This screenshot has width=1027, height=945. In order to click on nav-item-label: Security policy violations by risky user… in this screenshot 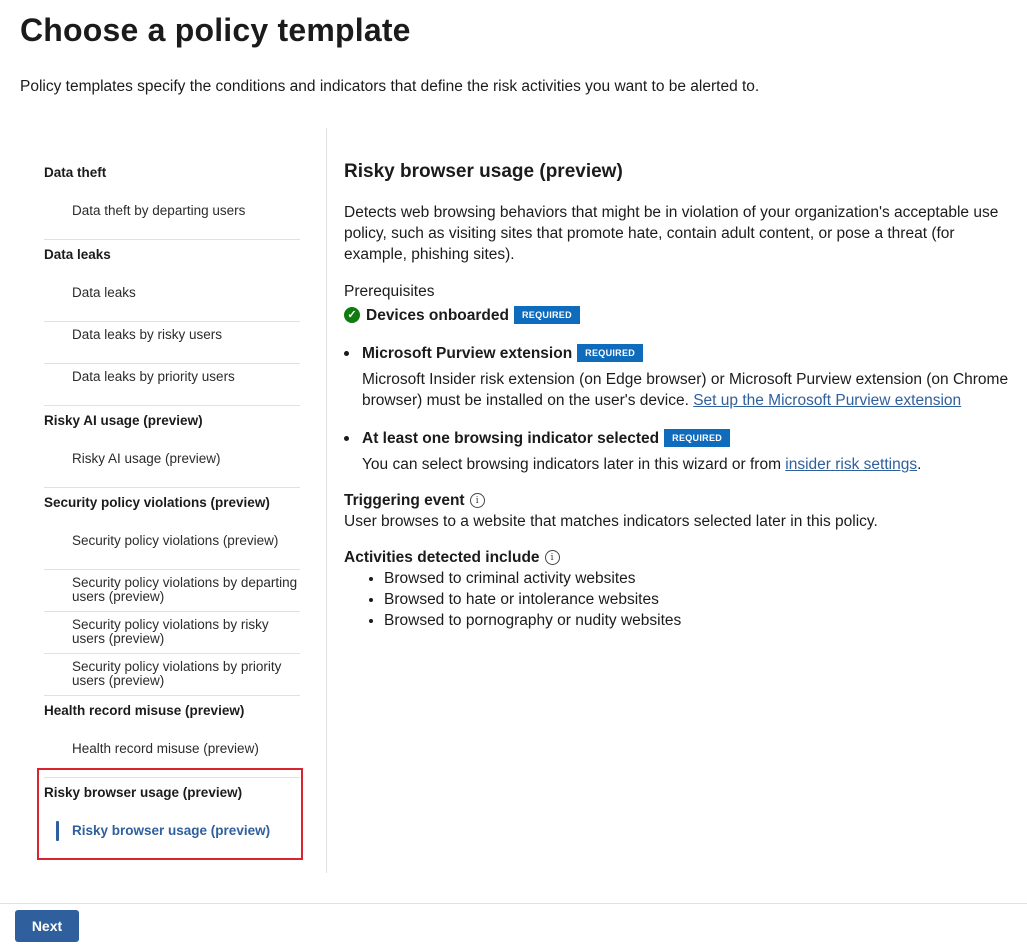, I will do `click(170, 631)`.